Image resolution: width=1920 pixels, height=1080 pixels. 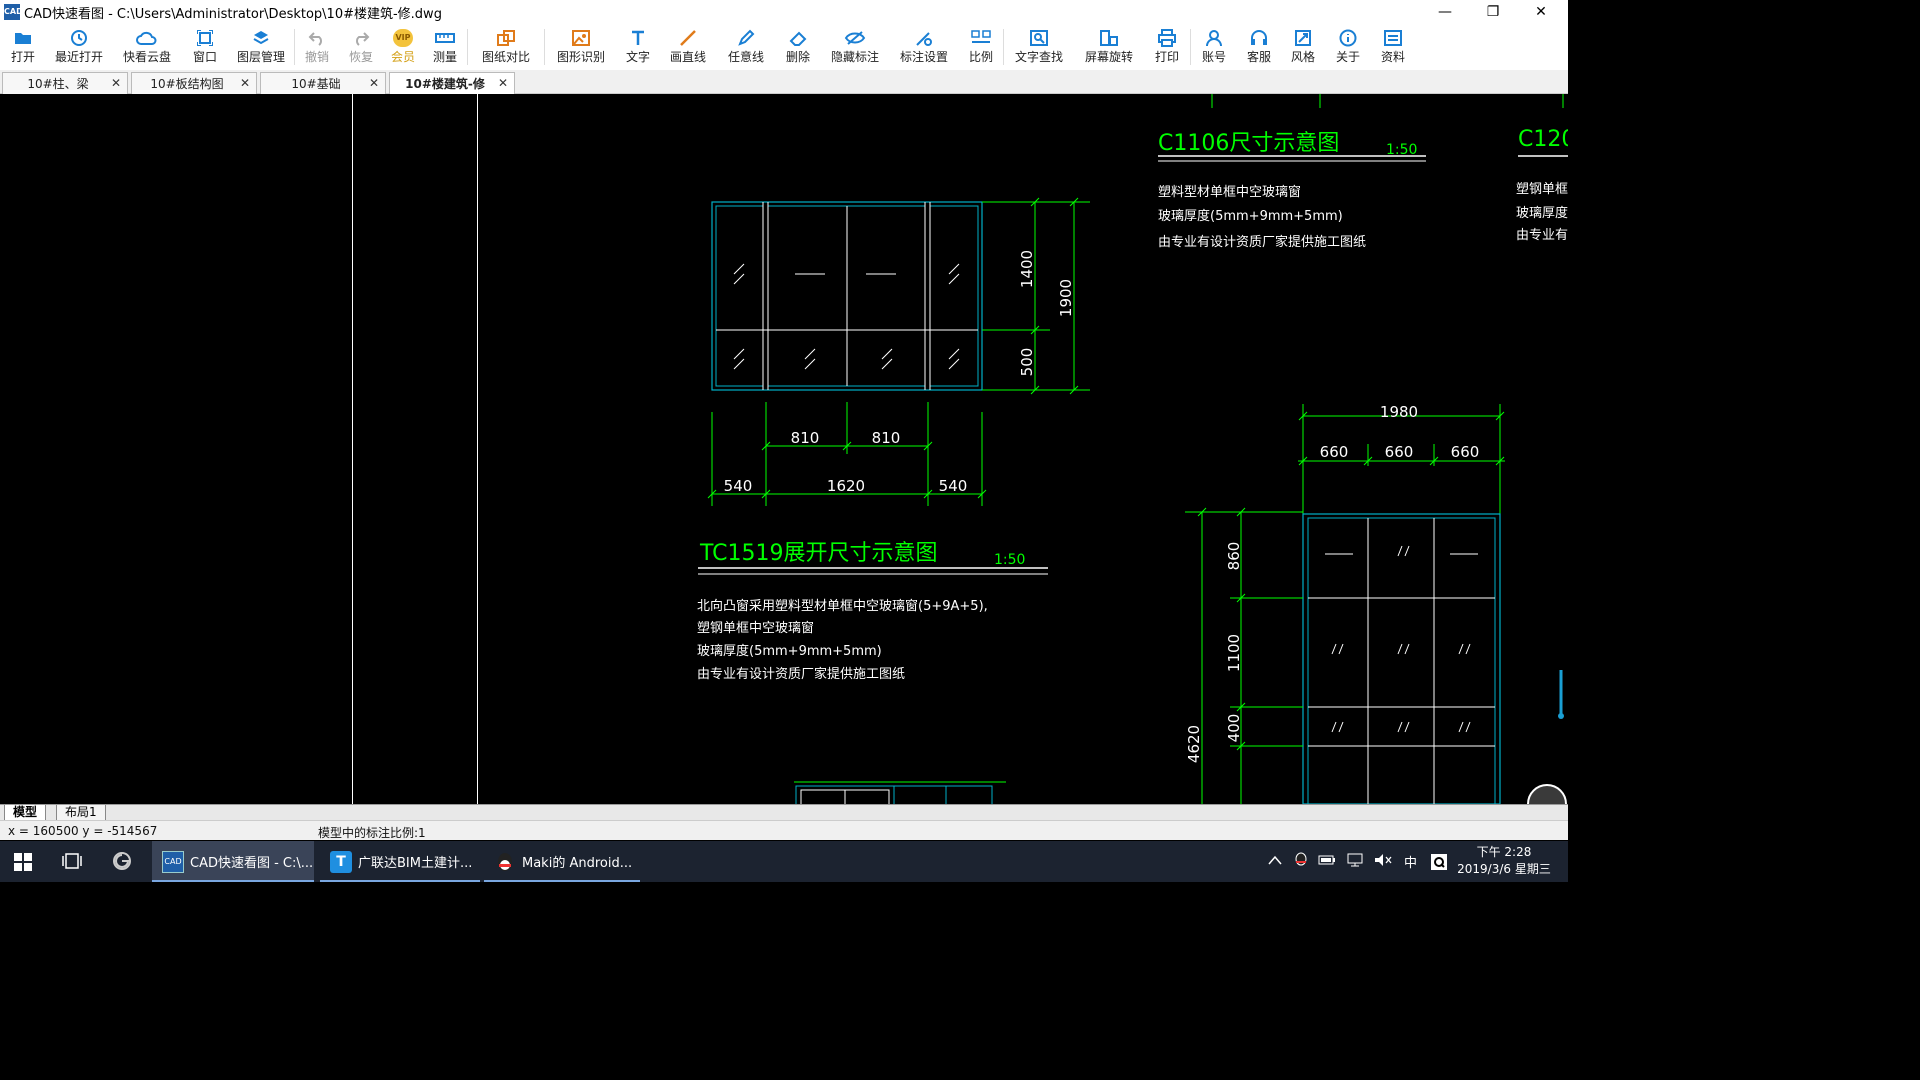 I want to click on delete-button: 删除, so click(x=798, y=47).